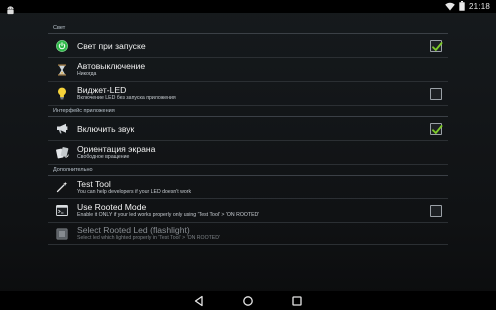  I want to click on pref-summary: Никогда, so click(87, 74).